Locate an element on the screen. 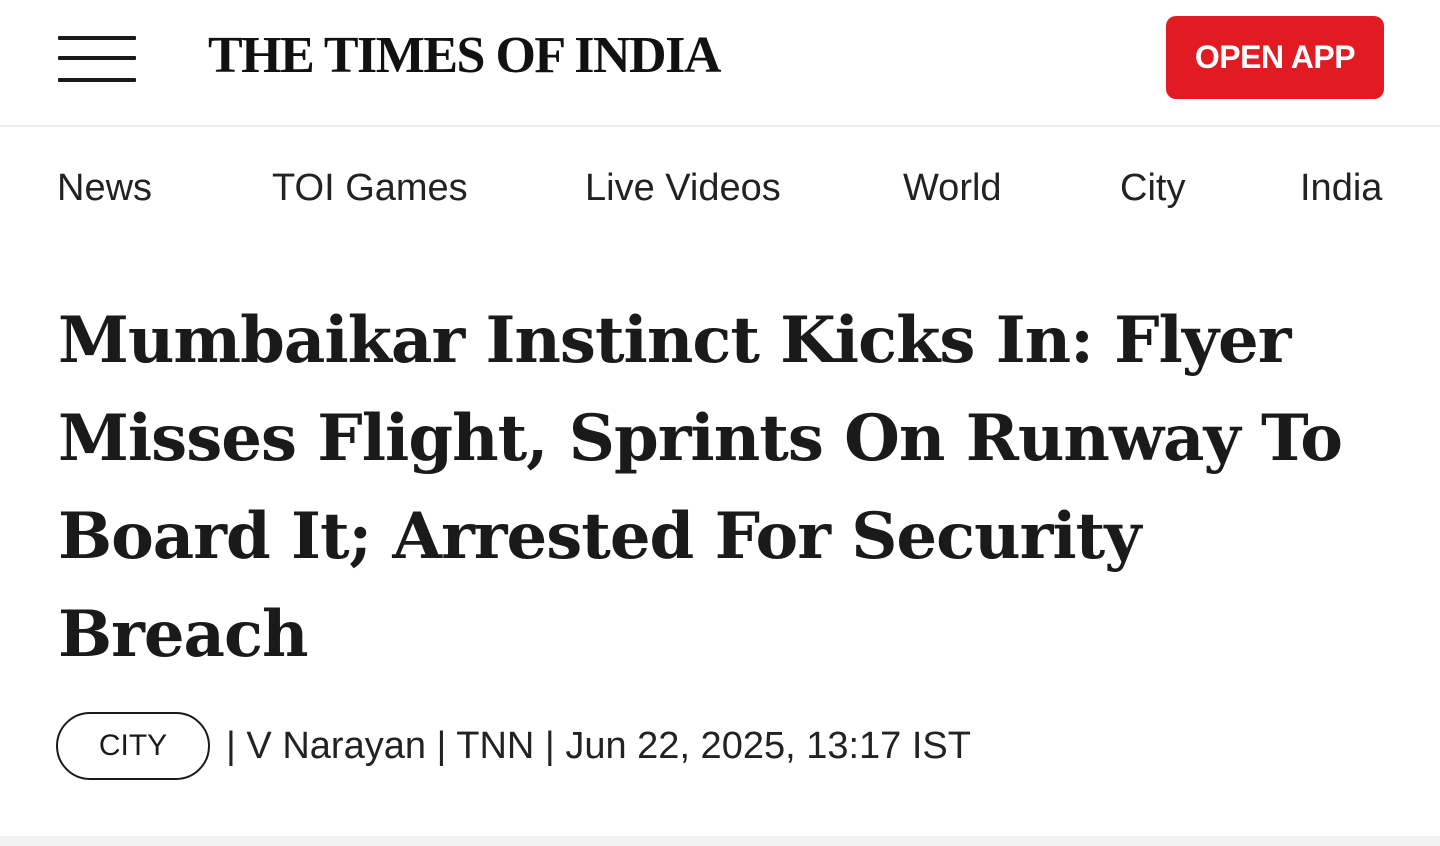  nav-item-india: India is located at coordinates (1341, 188).